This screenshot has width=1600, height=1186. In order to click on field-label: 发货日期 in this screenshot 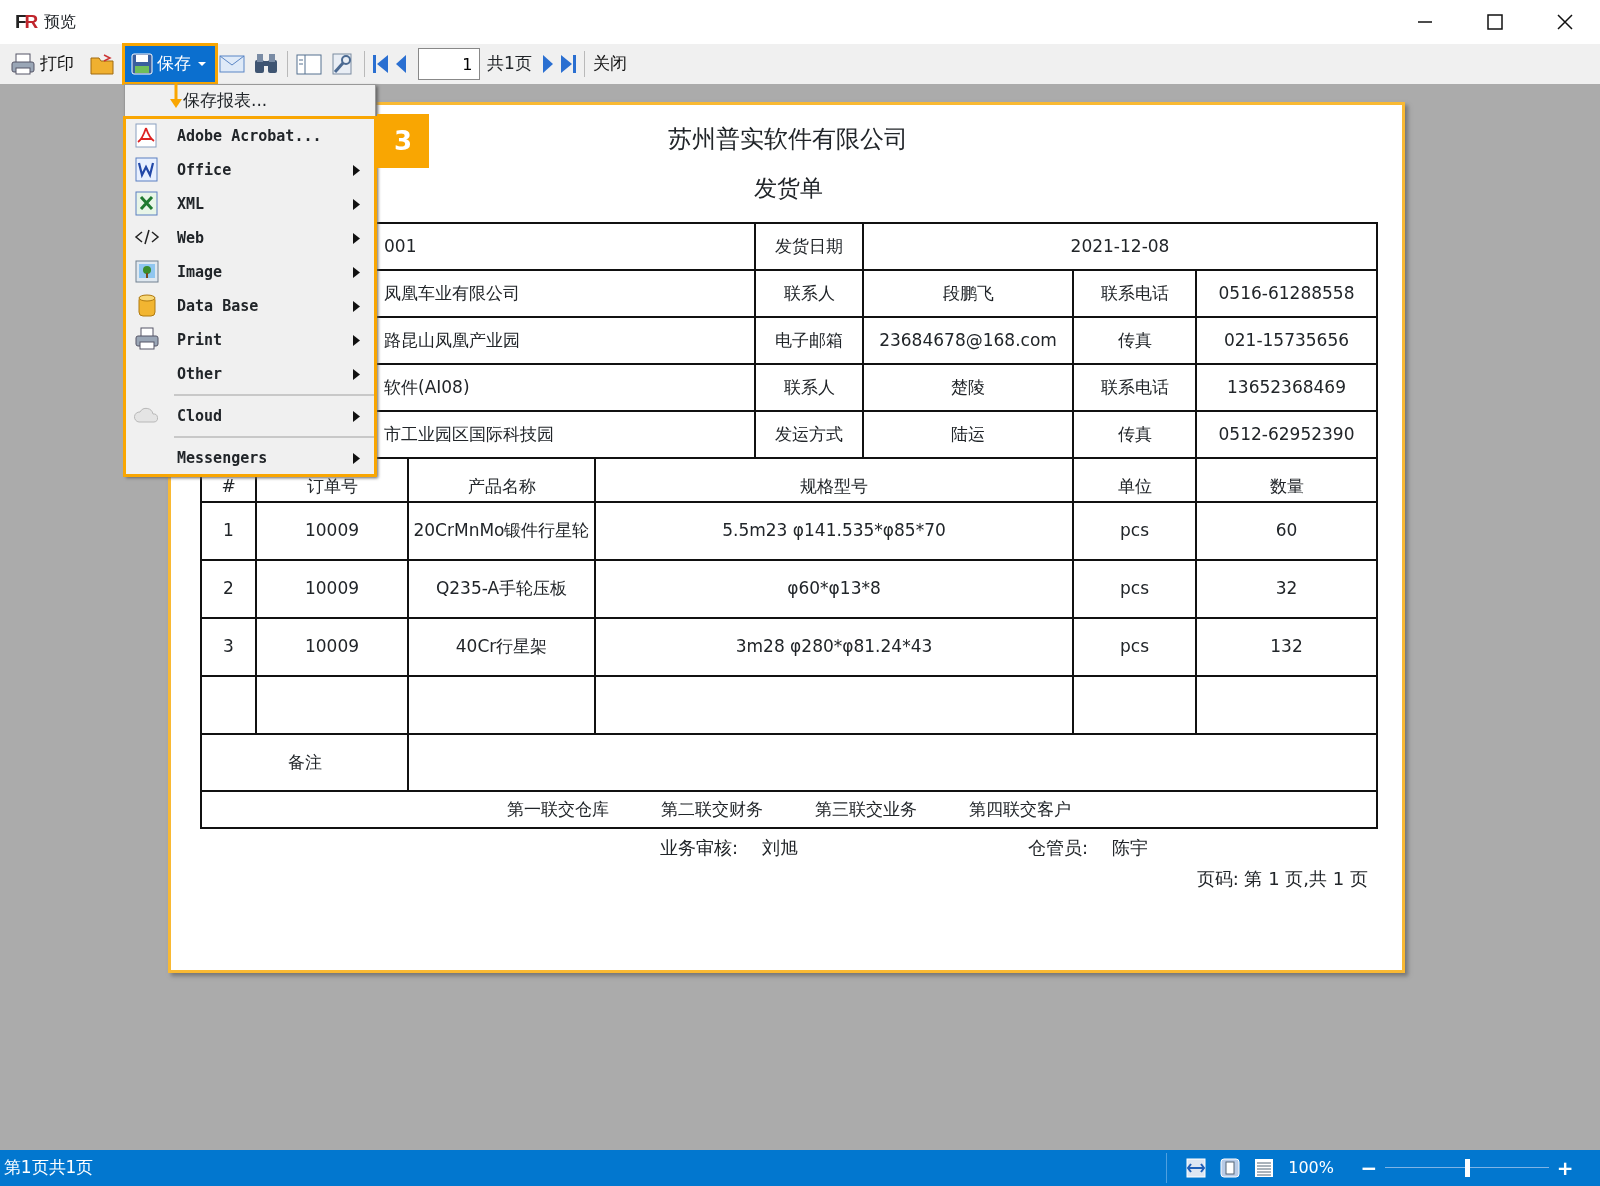, I will do `click(809, 246)`.